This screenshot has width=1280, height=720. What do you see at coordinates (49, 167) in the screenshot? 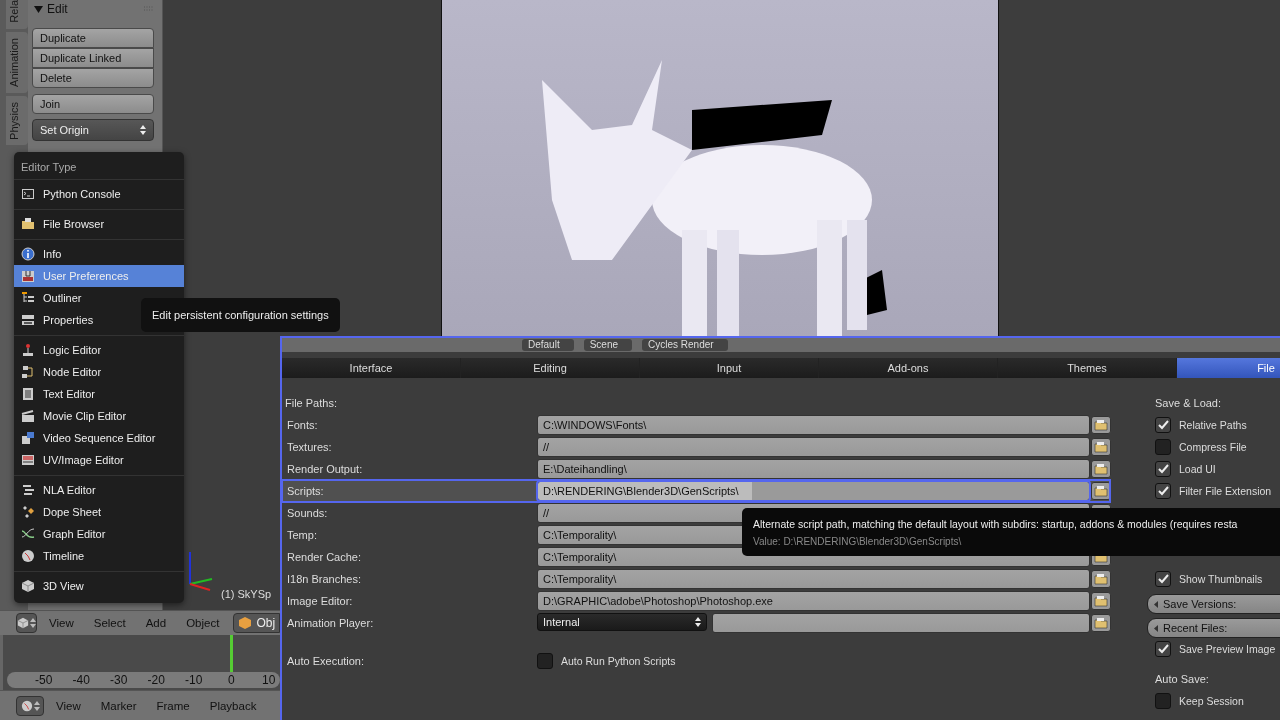
I see `menu-title: Editor Type` at bounding box center [49, 167].